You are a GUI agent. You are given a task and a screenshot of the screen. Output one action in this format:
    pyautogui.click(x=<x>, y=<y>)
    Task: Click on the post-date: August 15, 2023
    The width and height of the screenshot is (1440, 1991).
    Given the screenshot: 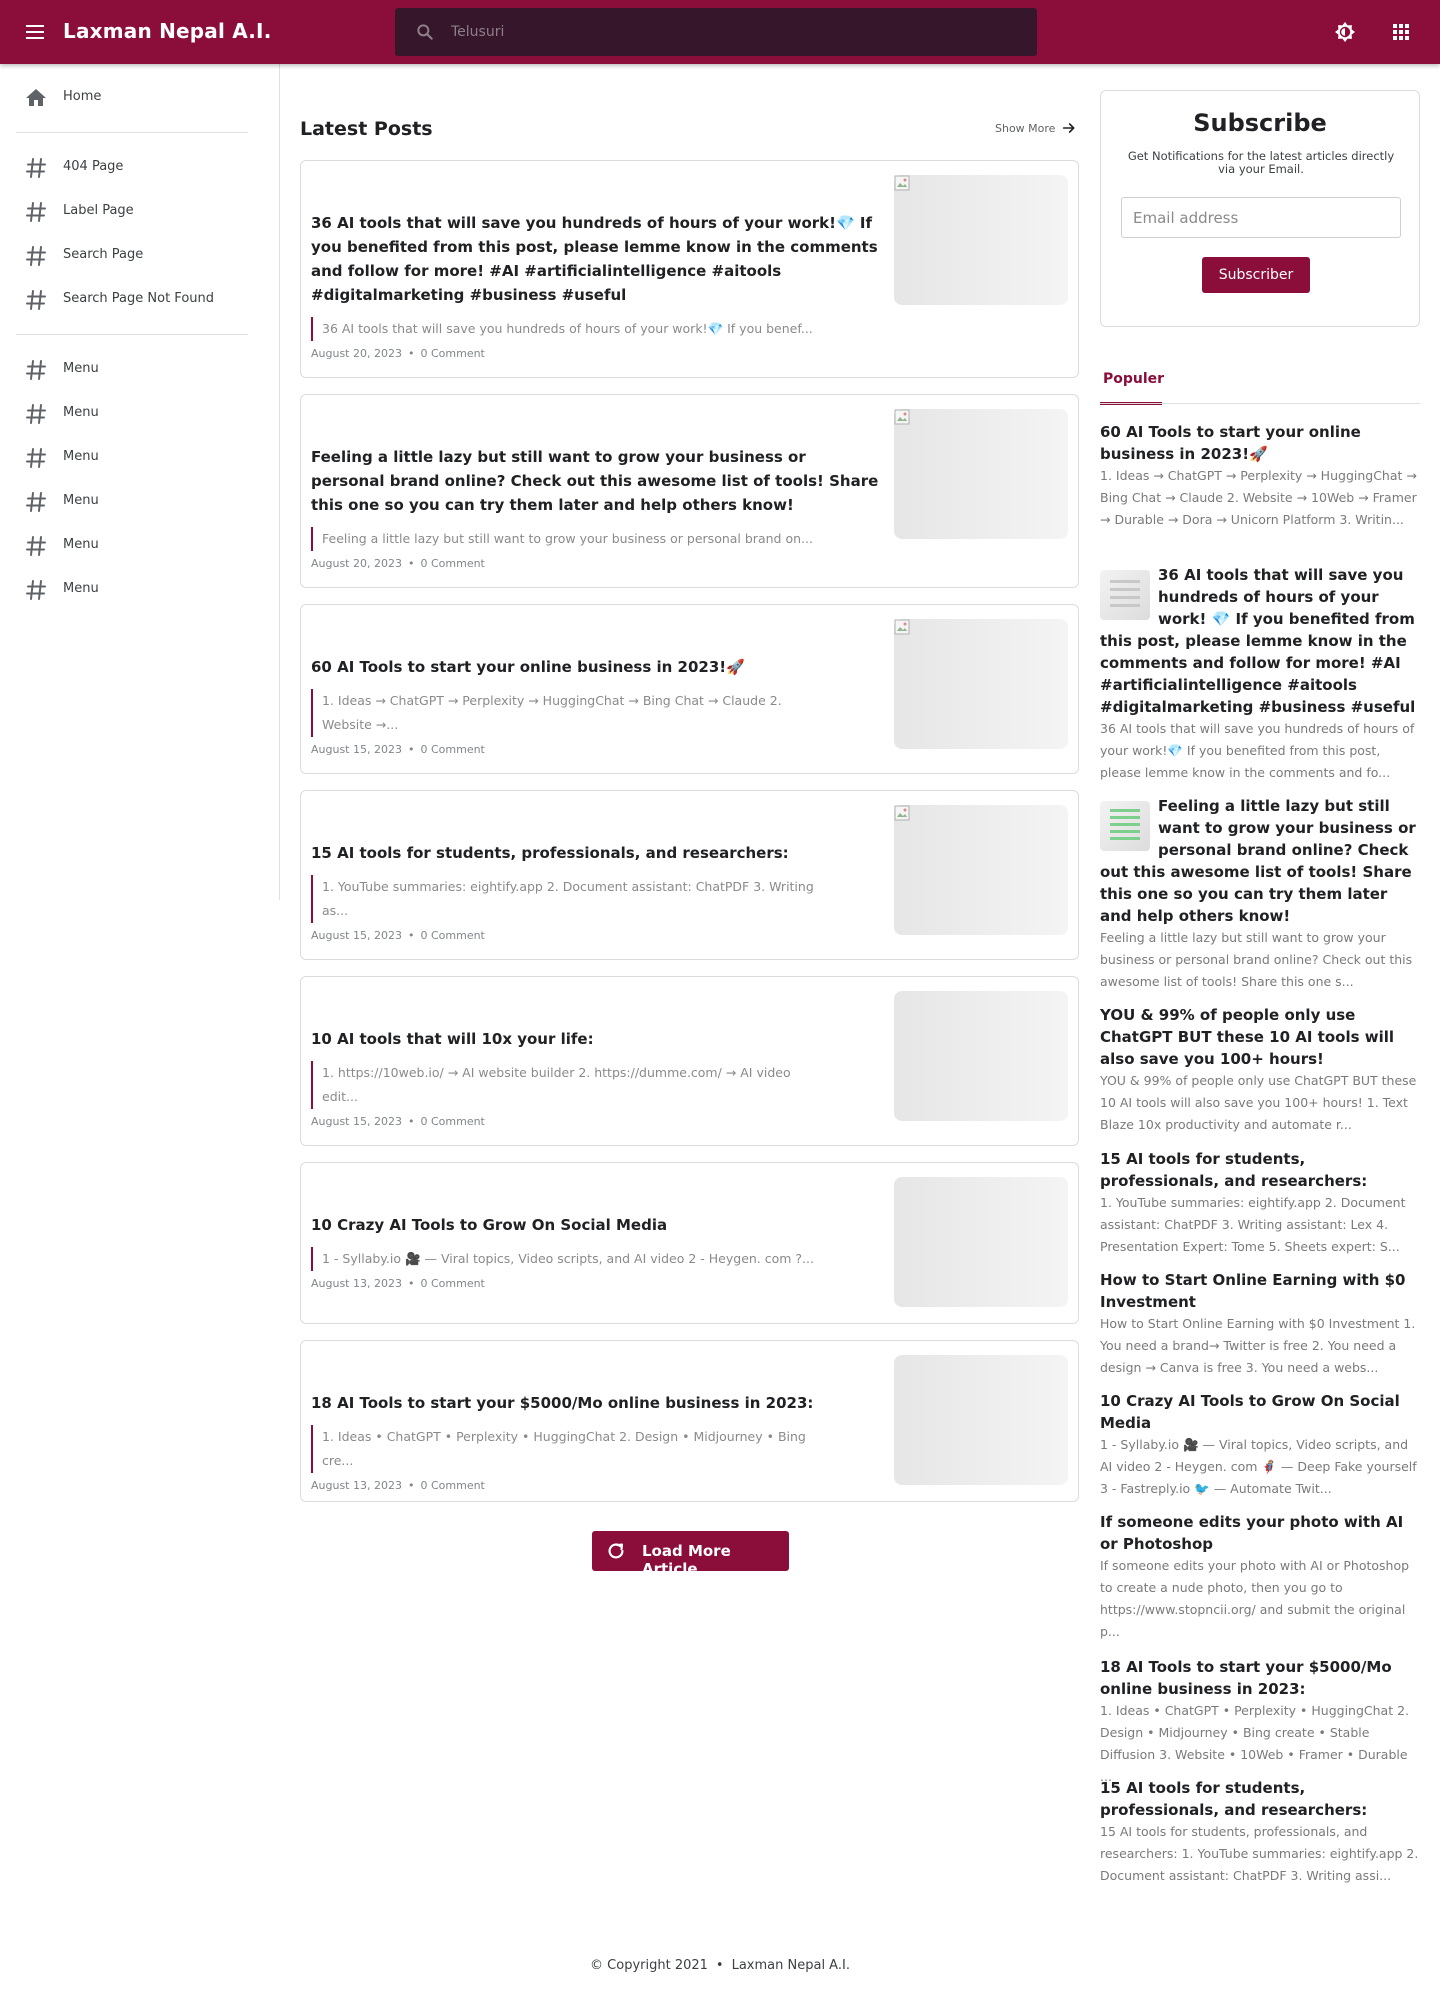 What is the action you would take?
    pyautogui.click(x=356, y=935)
    